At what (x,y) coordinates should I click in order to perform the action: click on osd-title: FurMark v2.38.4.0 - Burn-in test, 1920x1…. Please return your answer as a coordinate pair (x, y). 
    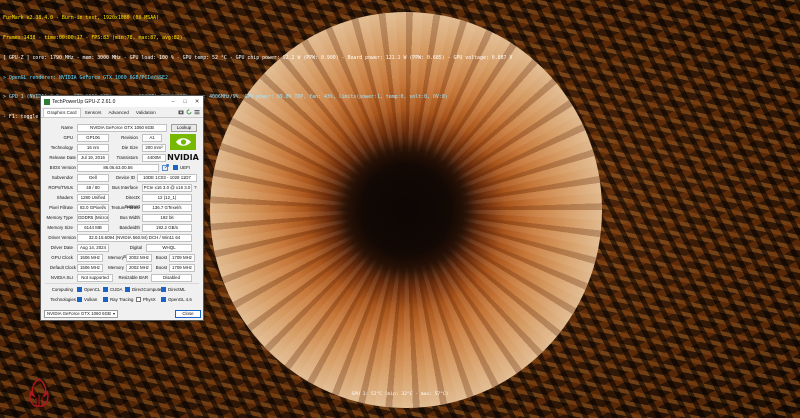
    Looking at the image, I should click on (81, 18).